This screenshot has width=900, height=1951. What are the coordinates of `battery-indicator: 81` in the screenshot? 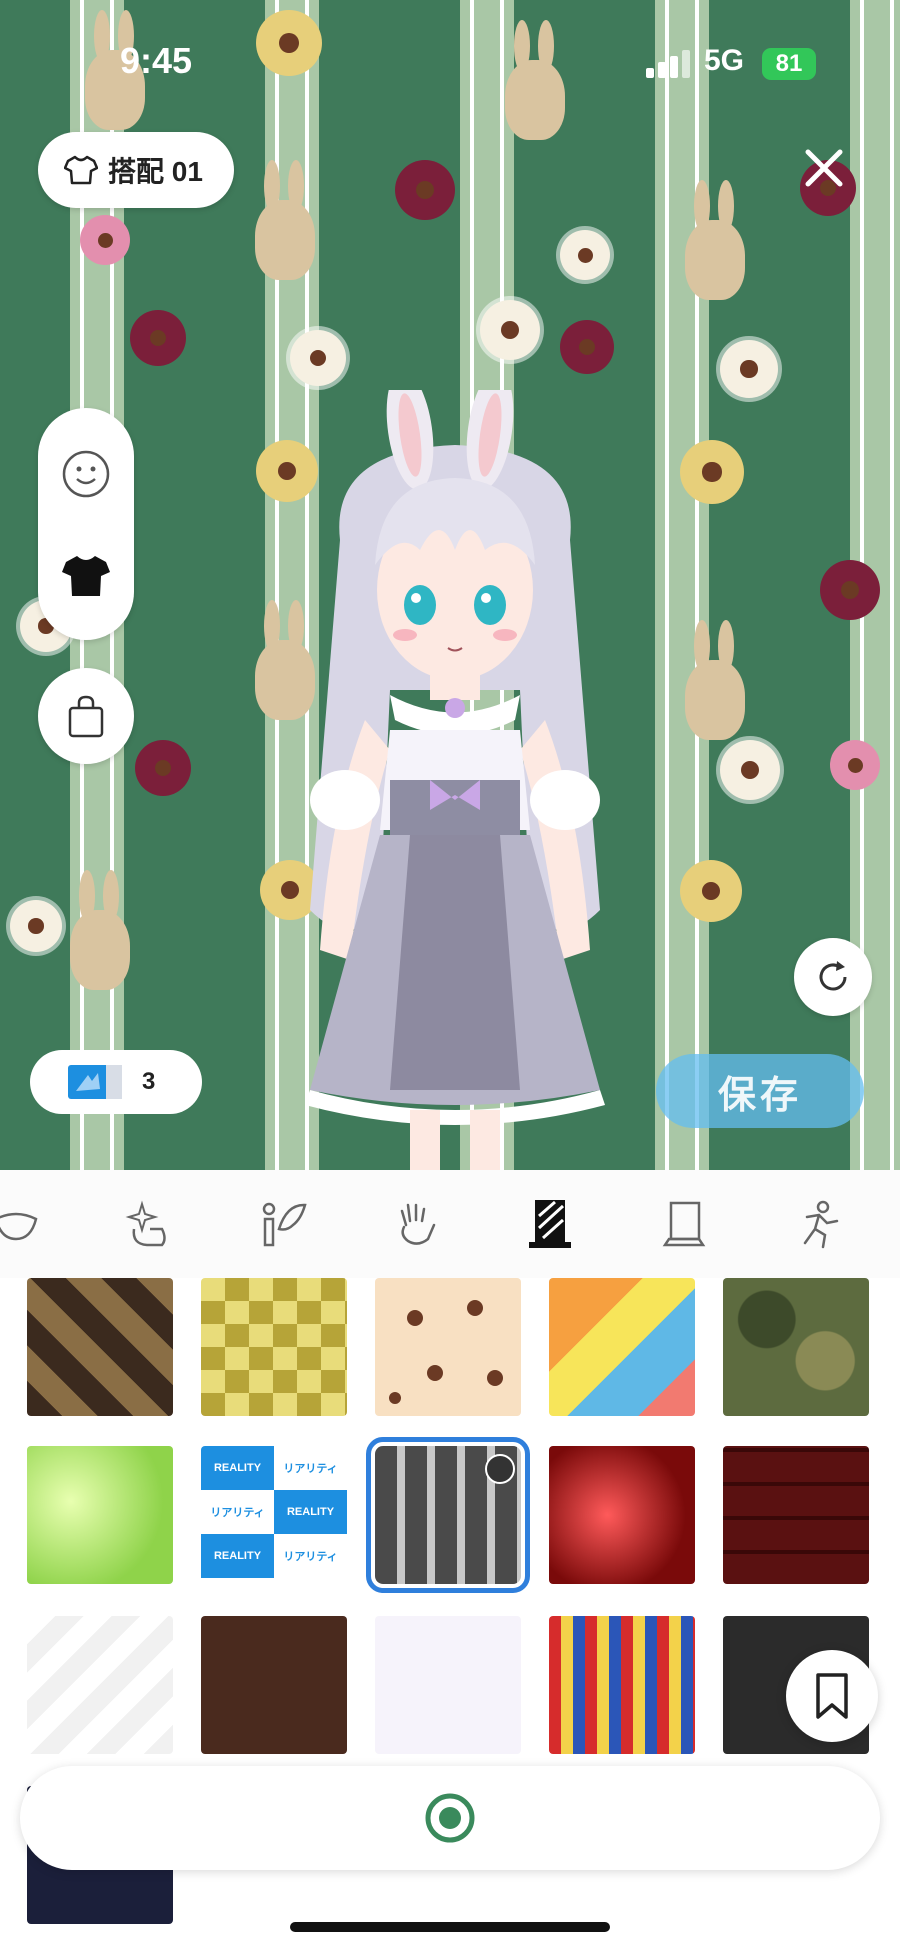 It's located at (789, 64).